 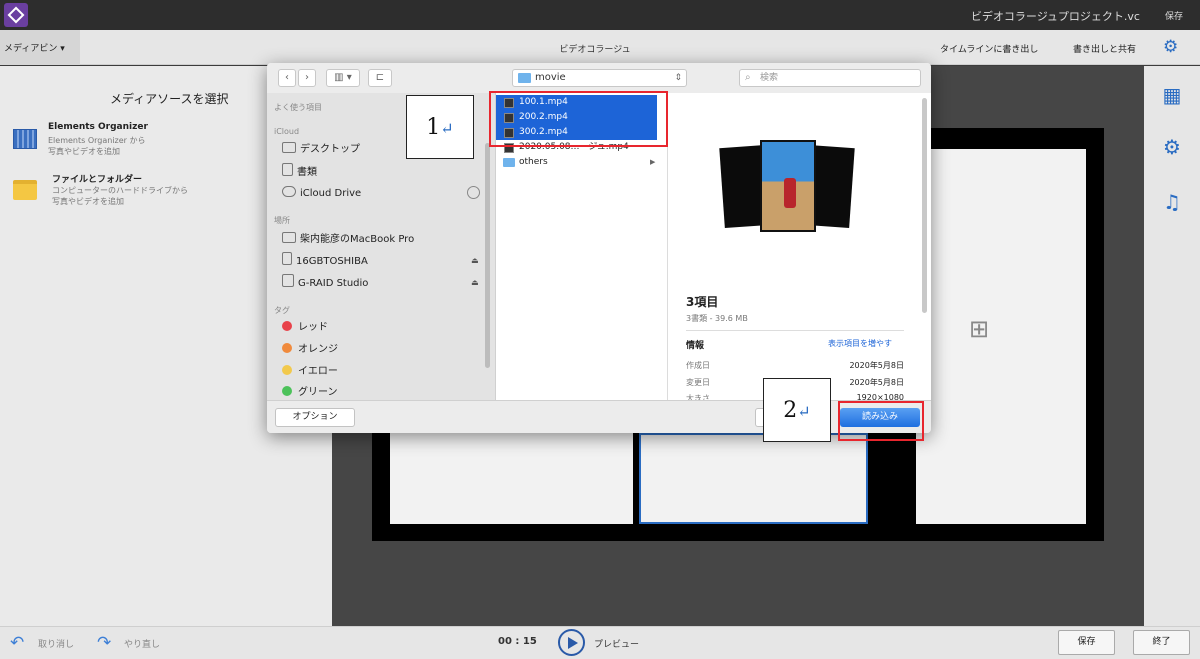 What do you see at coordinates (287, 131) in the screenshot?
I see `icloud-heading: iCloud` at bounding box center [287, 131].